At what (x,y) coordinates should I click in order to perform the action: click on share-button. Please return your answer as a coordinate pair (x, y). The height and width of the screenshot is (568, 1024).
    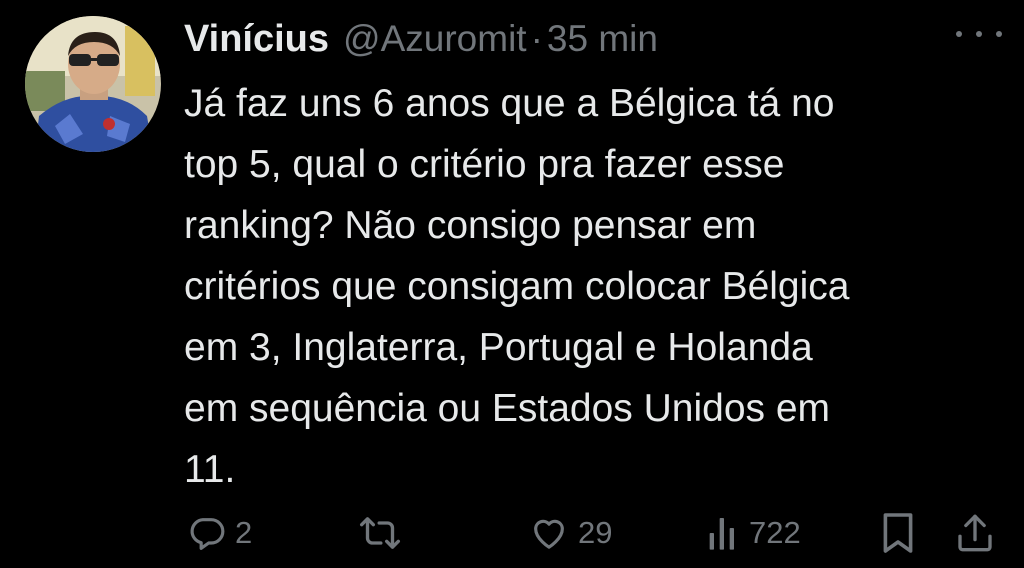
    Looking at the image, I should click on (975, 533).